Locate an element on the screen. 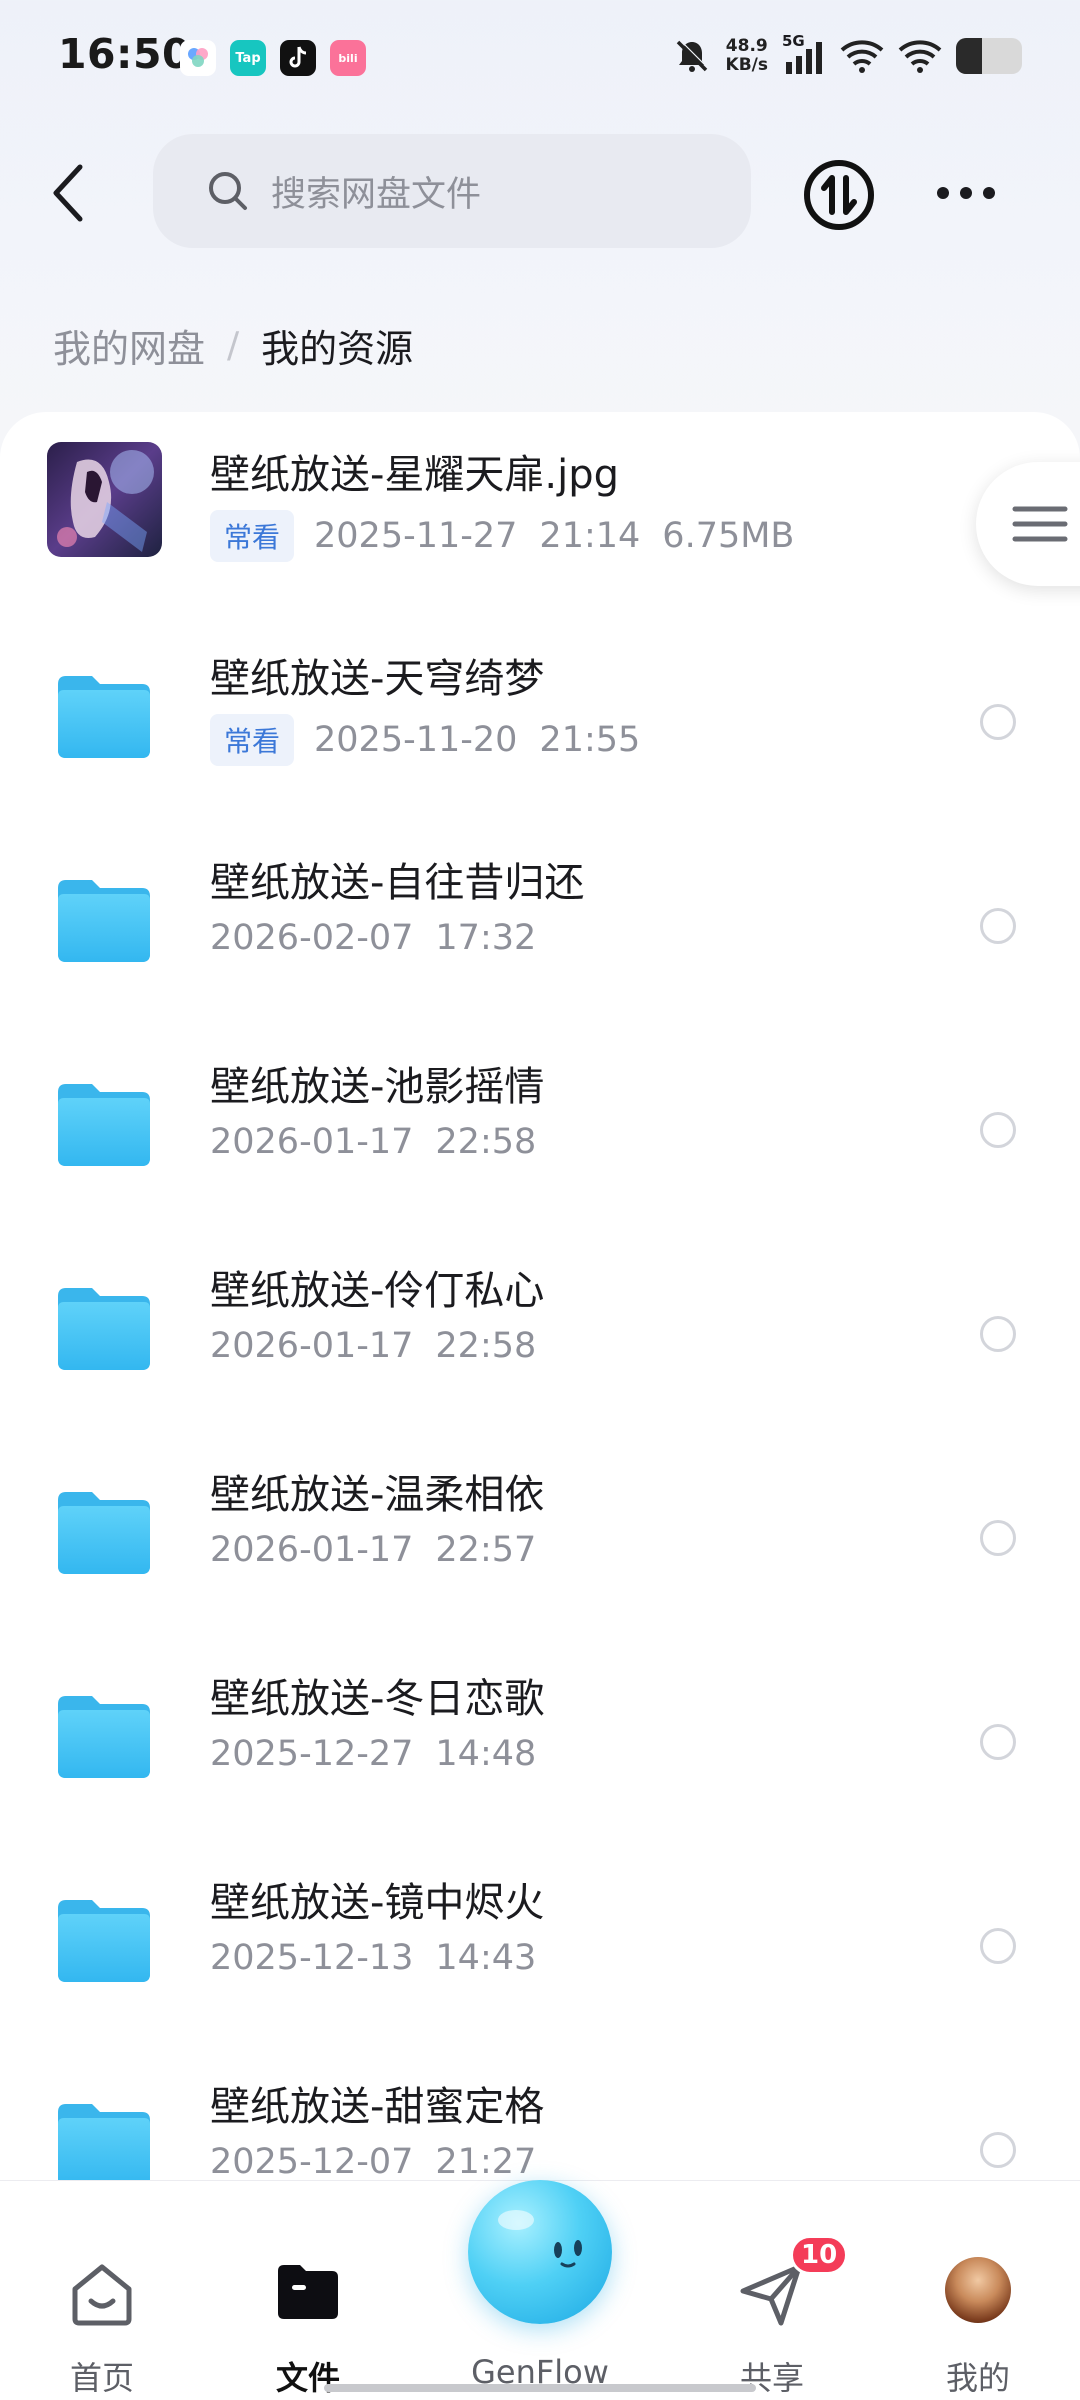 Image resolution: width=1080 pixels, height=2400 pixels. search-placeholder: 搜索网盘文件 is located at coordinates (376, 194).